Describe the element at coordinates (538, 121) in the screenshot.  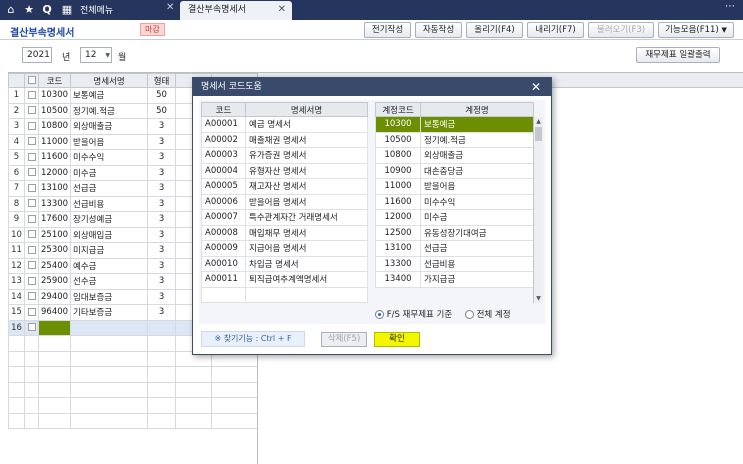
I see `scroll-up-icon: ▲` at that location.